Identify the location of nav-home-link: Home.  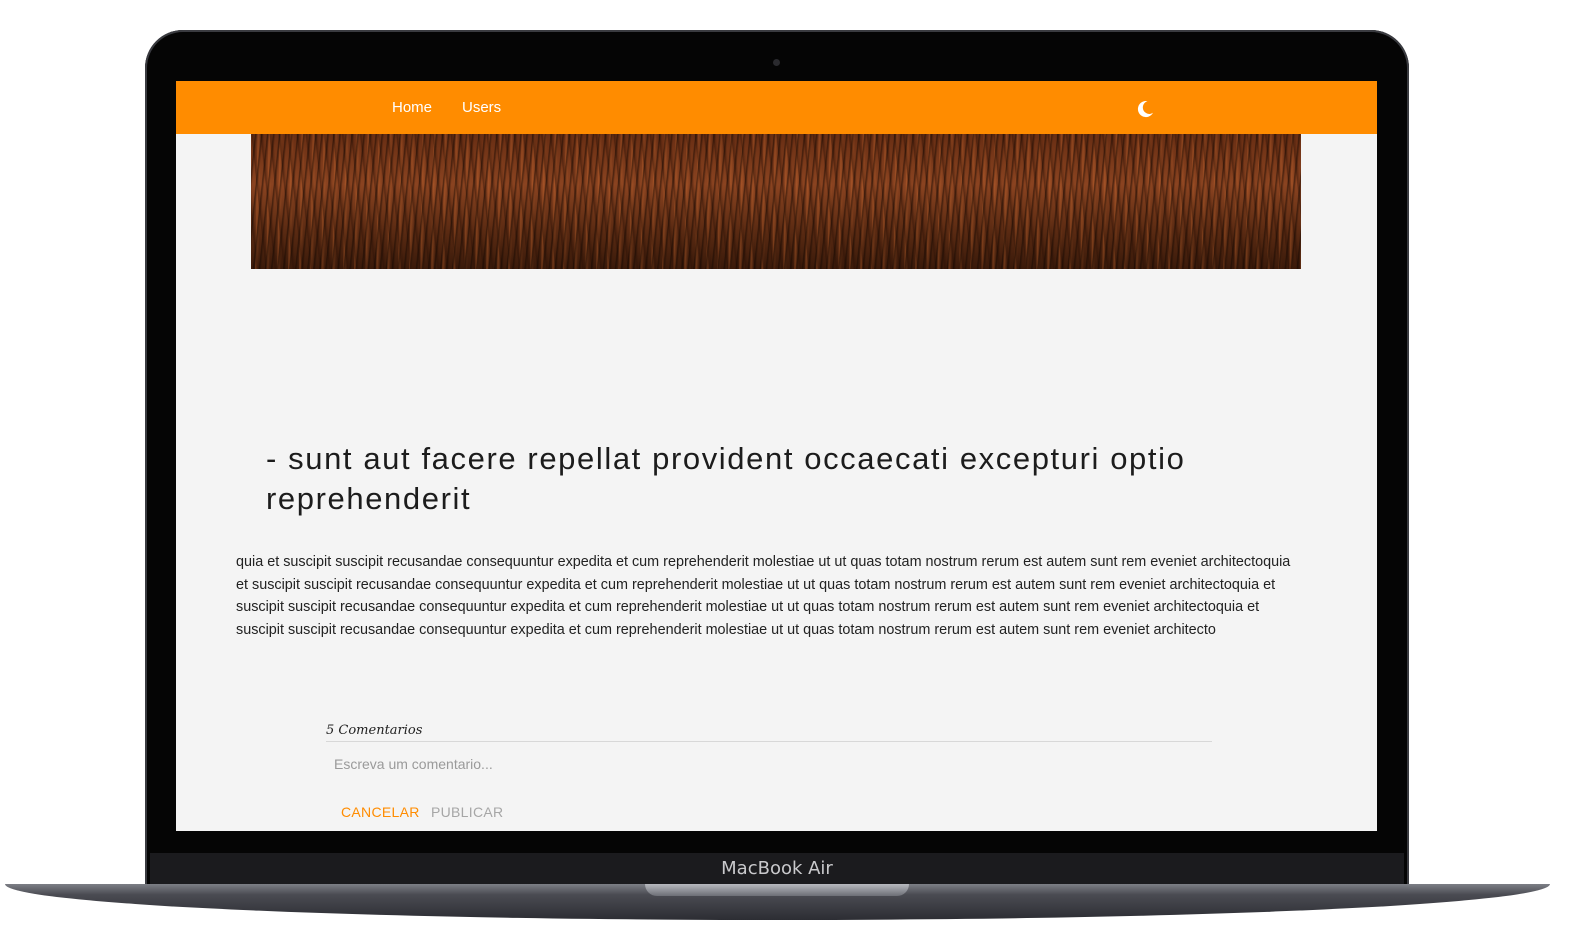
(412, 107).